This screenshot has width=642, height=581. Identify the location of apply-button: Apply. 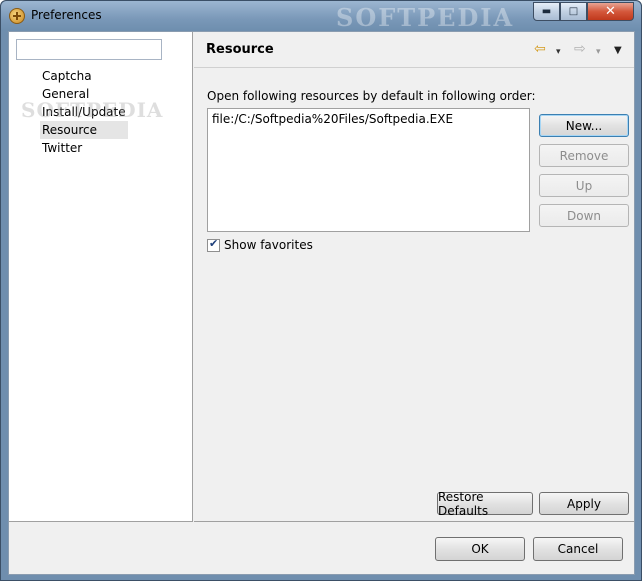
(584, 503).